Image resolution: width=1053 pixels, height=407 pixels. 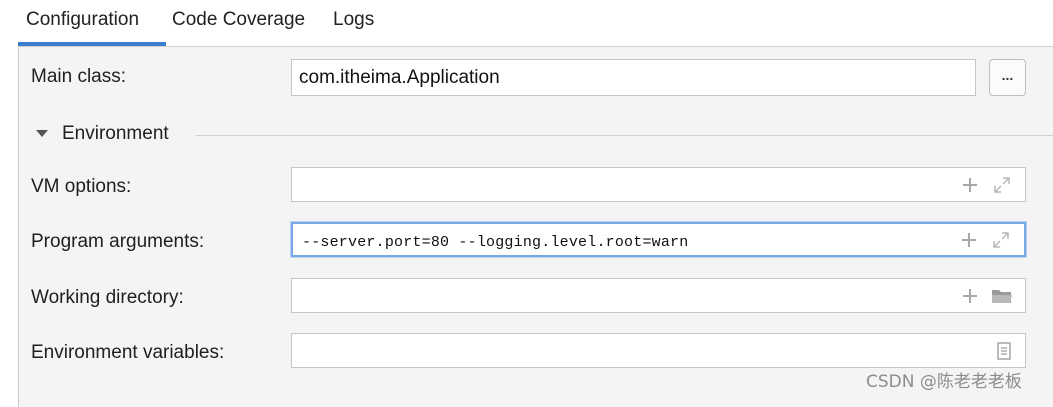 What do you see at coordinates (526, 23) in the screenshot?
I see `tab-bar: Configuration Code Coverage Logs` at bounding box center [526, 23].